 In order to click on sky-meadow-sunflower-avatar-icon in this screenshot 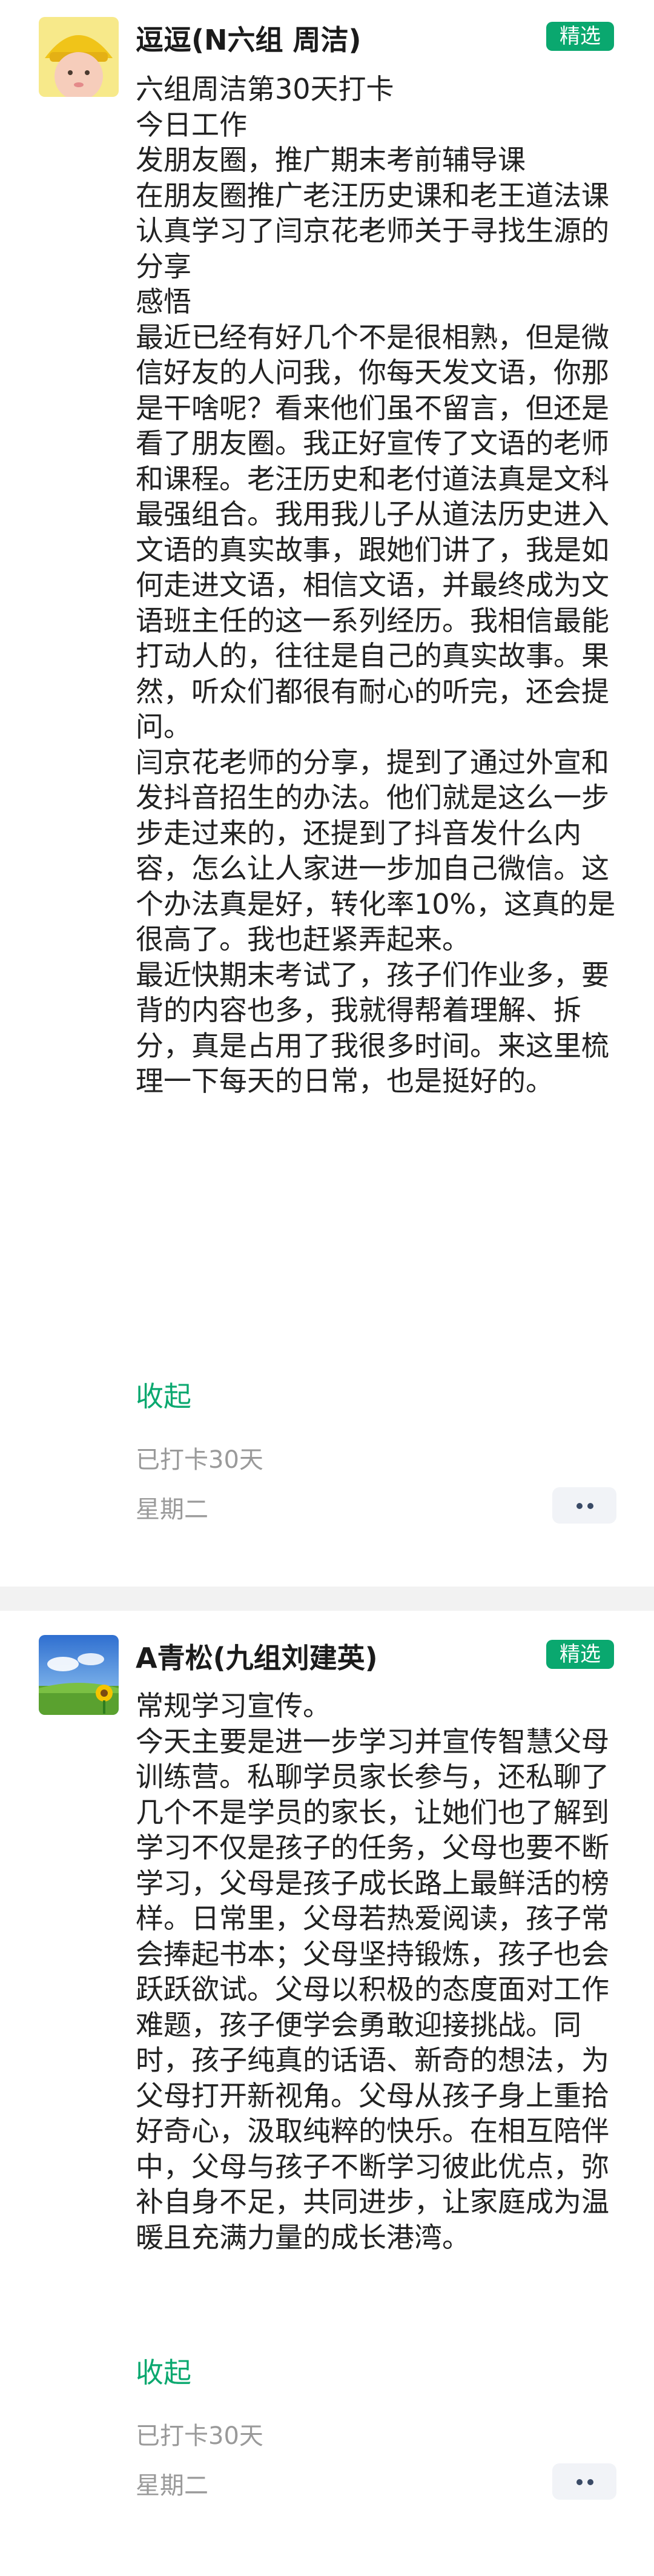, I will do `click(79, 1675)`.